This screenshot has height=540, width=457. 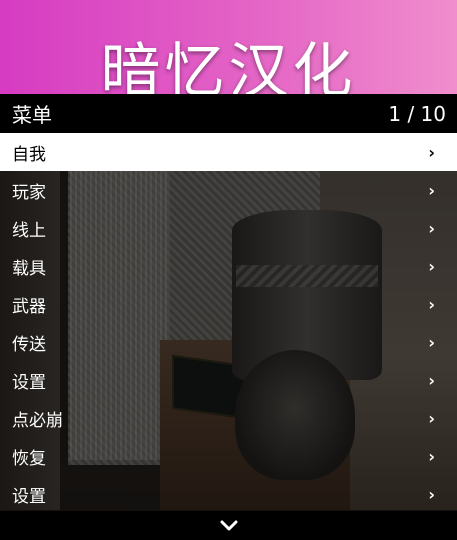 What do you see at coordinates (228, 342) in the screenshot?
I see `menu-item-teleport: 传送 ›` at bounding box center [228, 342].